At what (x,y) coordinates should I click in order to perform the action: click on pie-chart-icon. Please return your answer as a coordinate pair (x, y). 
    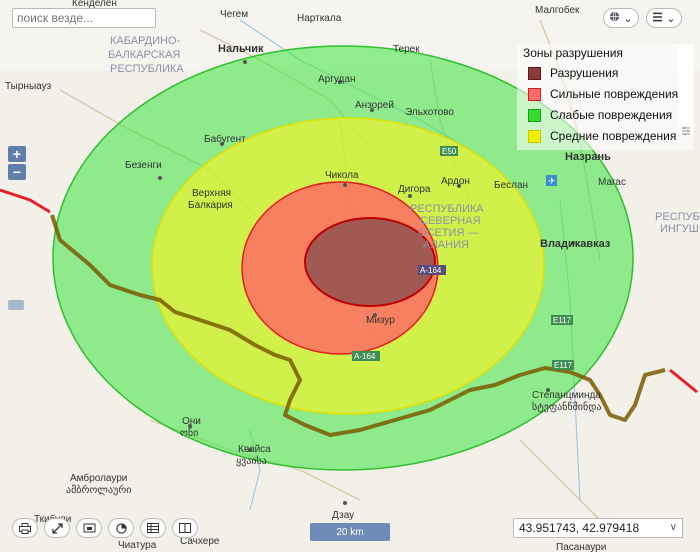
    Looking at the image, I should click on (121, 528).